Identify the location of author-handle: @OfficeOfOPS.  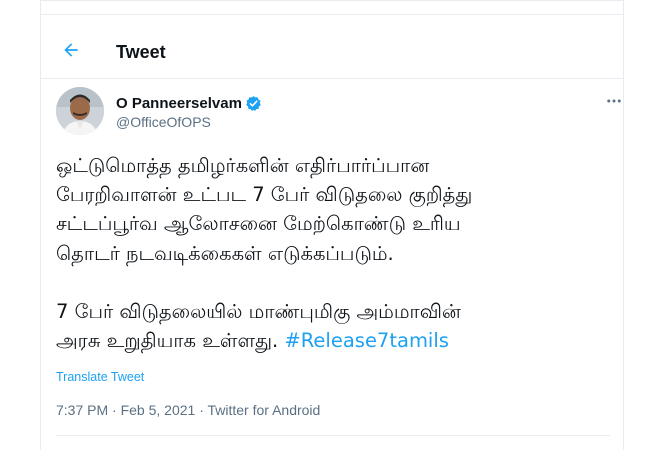
(163, 122).